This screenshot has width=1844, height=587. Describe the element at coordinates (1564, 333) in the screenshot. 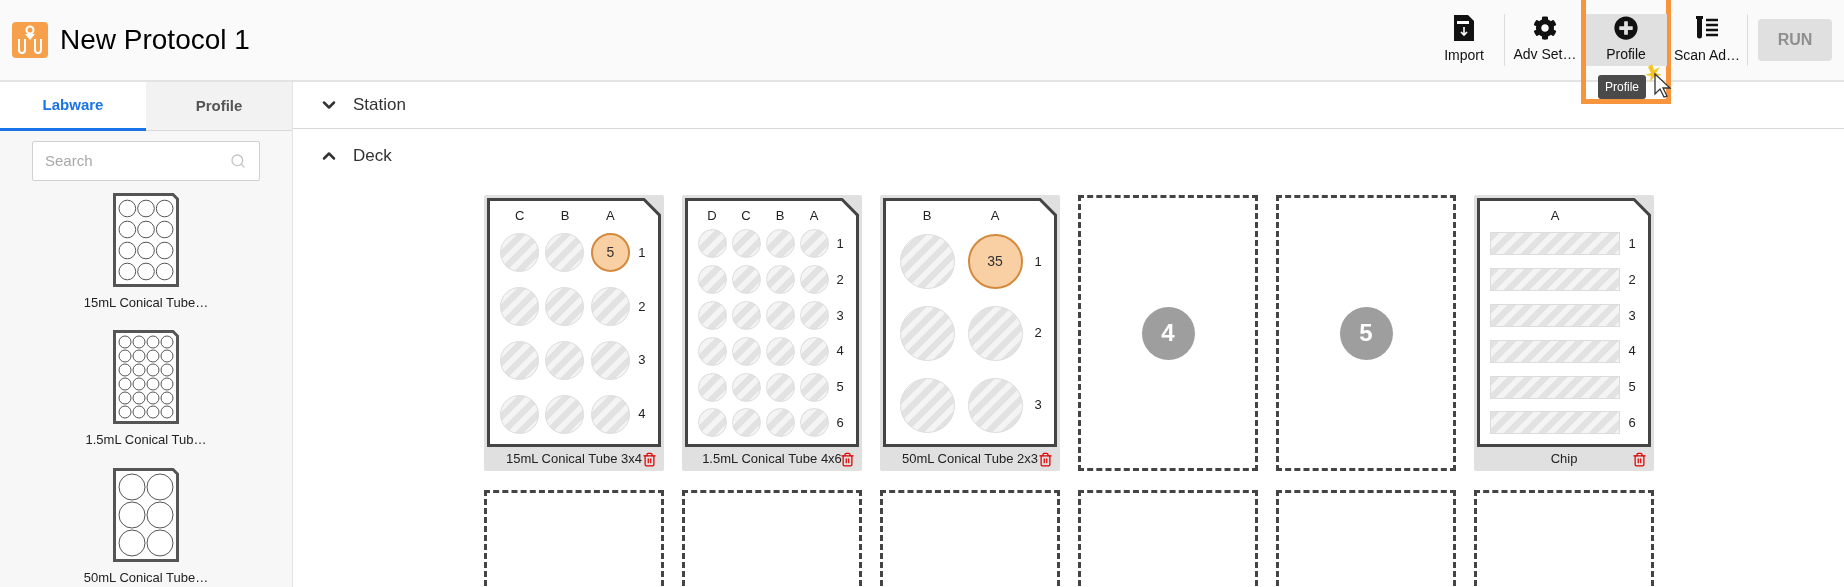

I see `labware-card: A 1 2 3 4 5 6 Chip` at that location.